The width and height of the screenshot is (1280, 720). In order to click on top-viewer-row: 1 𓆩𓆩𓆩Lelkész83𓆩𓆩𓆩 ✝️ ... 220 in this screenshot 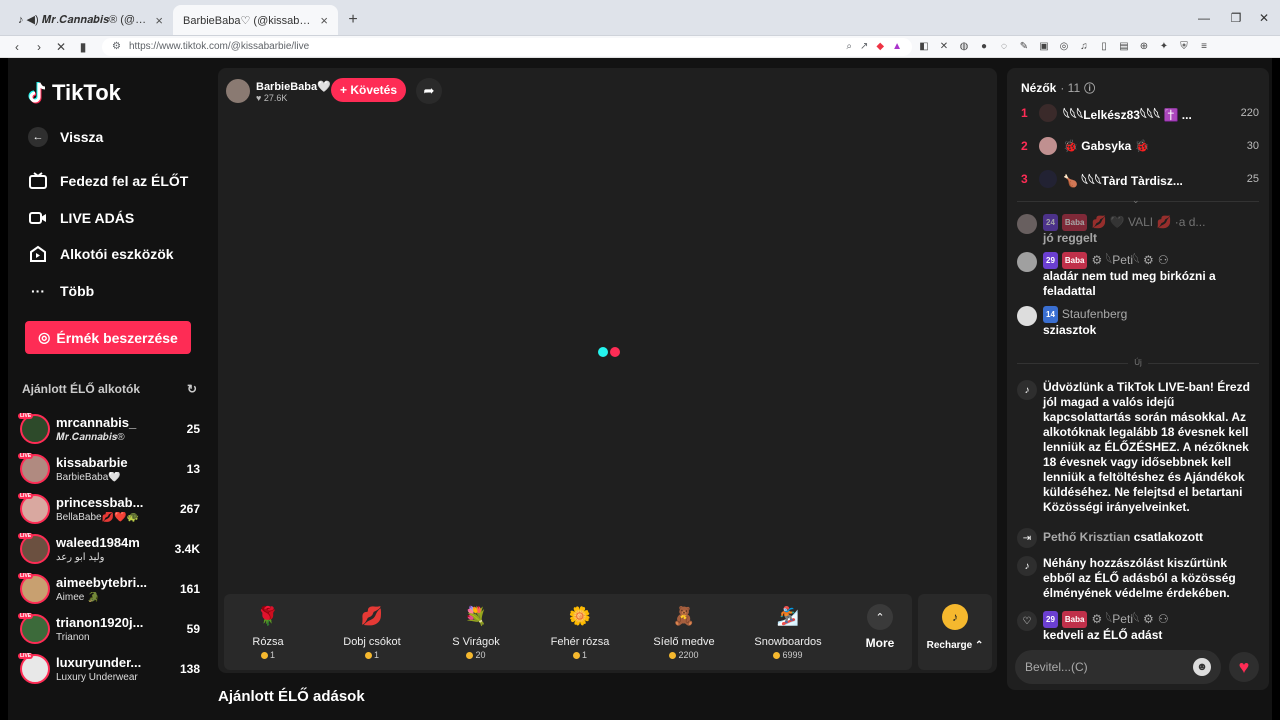, I will do `click(1140, 113)`.